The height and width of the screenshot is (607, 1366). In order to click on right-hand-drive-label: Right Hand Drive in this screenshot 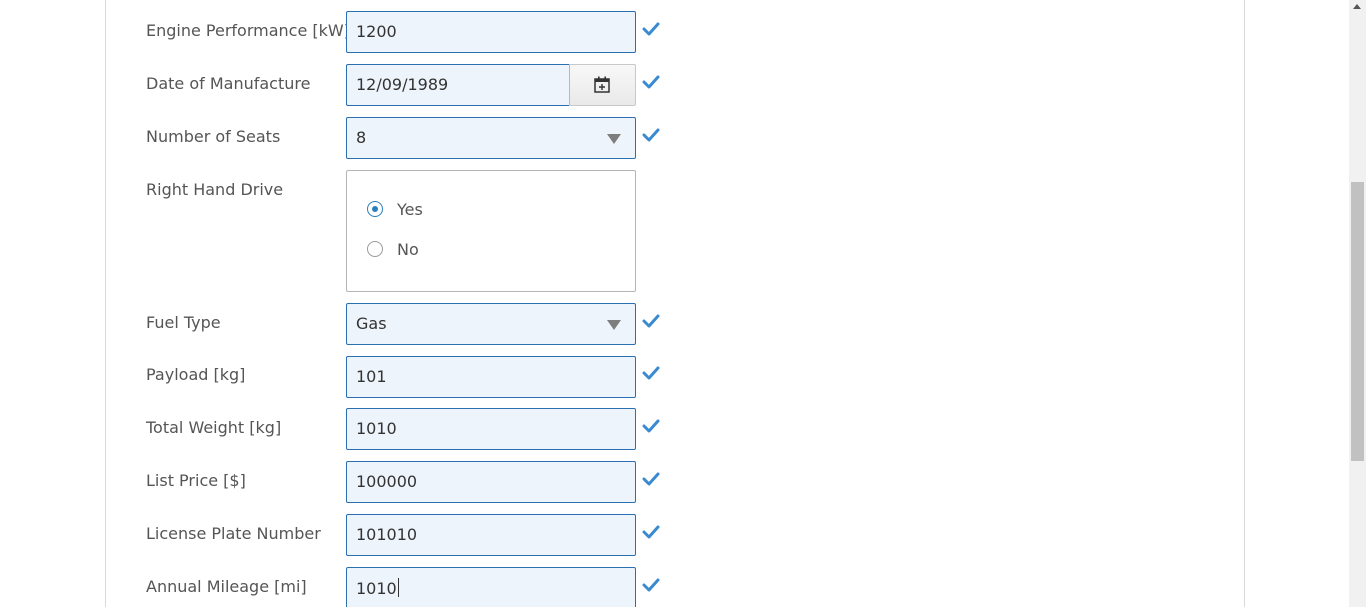, I will do `click(215, 189)`.